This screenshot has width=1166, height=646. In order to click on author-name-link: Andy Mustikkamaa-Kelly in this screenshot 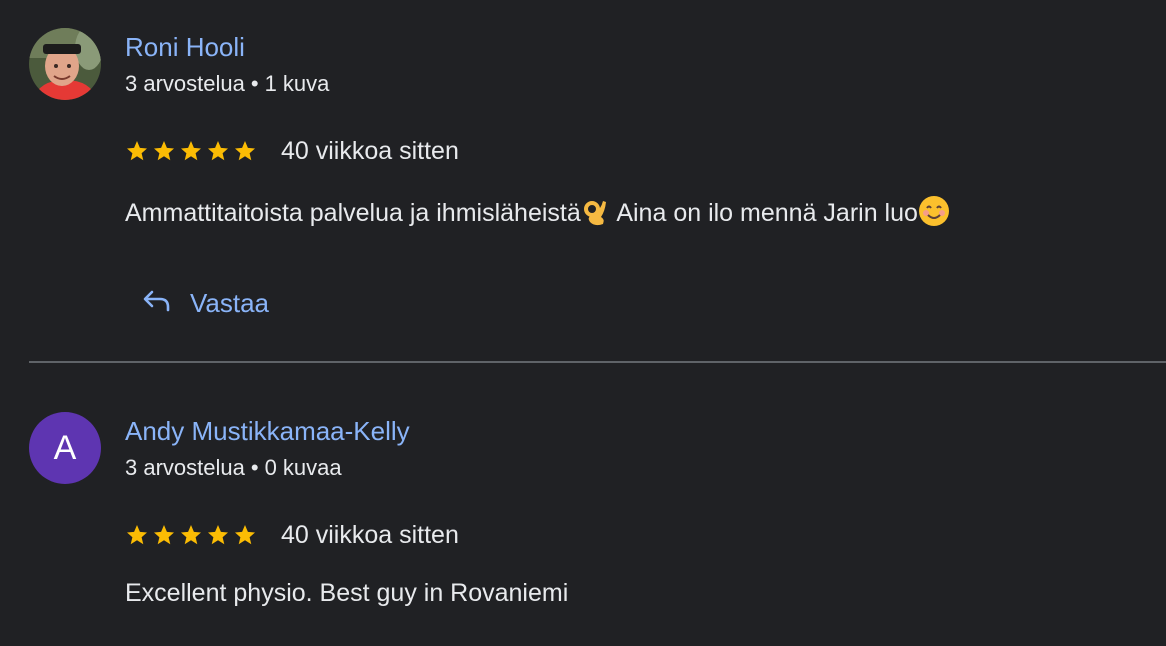, I will do `click(267, 431)`.